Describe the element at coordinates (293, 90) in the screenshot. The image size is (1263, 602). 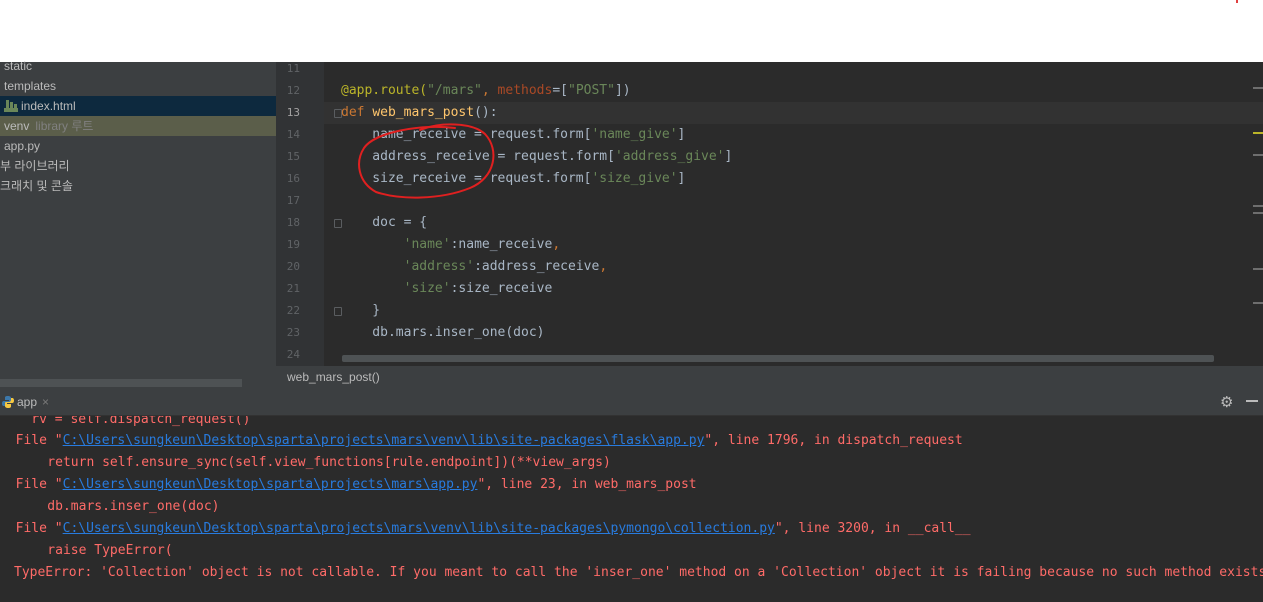
I see `line-number: 12` at that location.